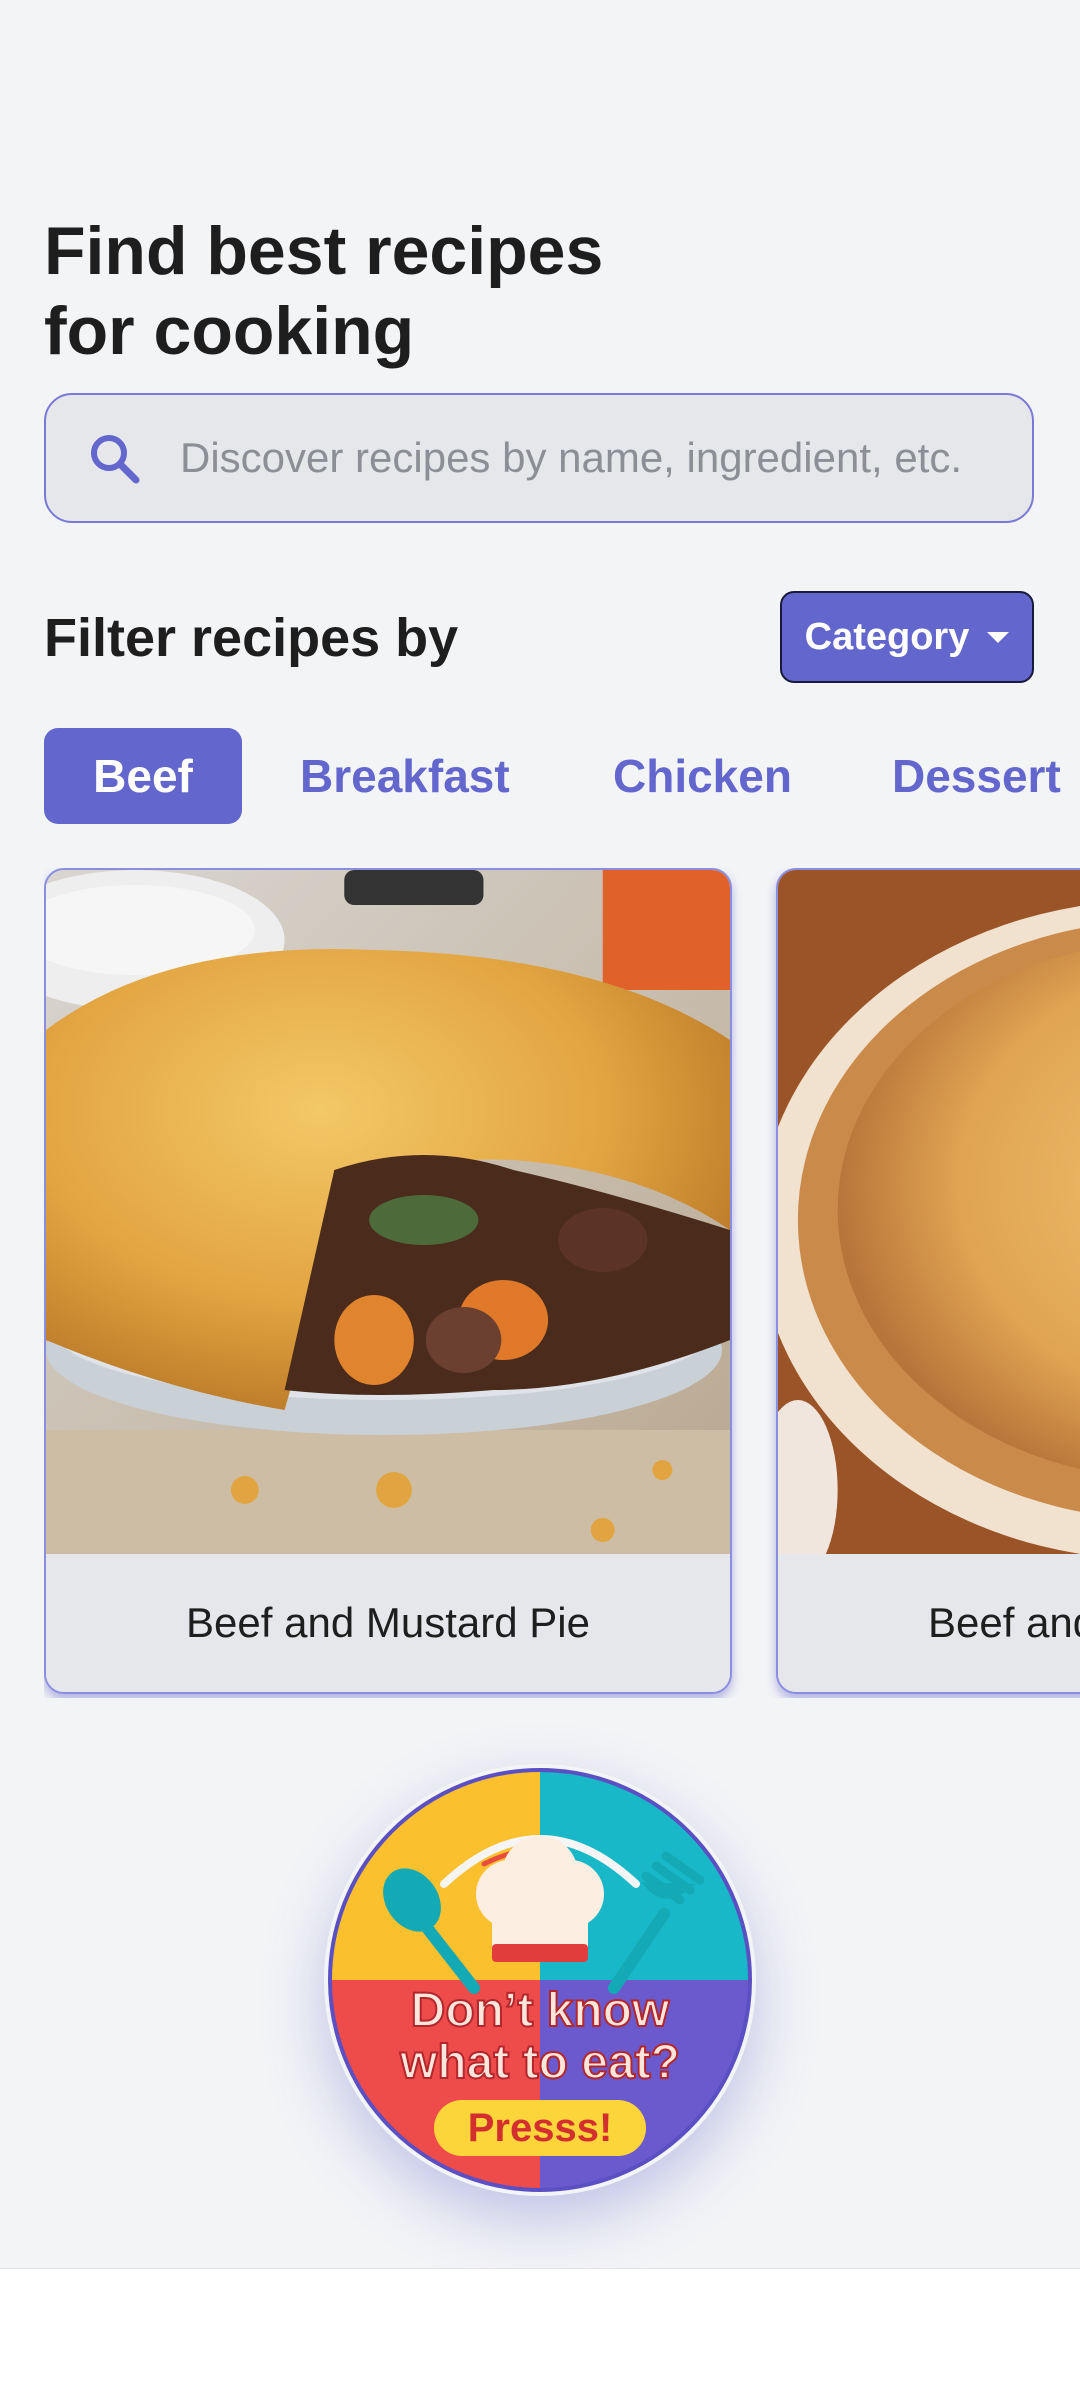 Image resolution: width=1080 pixels, height=2401 pixels. I want to click on badge-cta: Presss!, so click(540, 2128).